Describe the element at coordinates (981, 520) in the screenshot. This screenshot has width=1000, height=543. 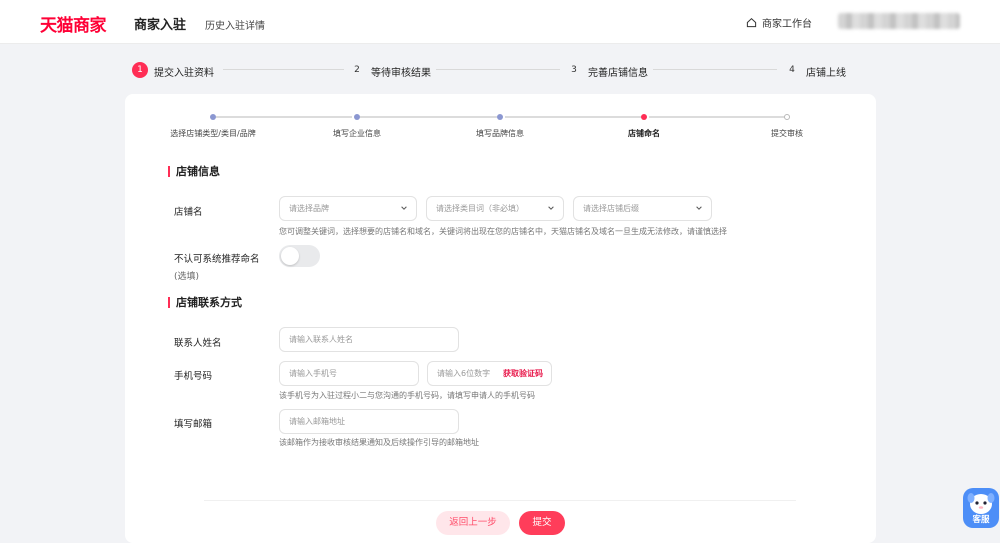
I see `customer-service-label: 客服` at that location.